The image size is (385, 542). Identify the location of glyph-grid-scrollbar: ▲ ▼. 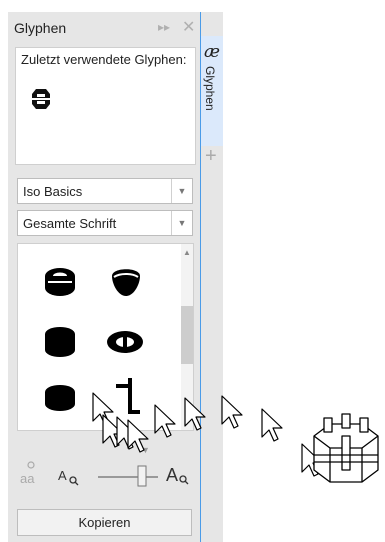
(187, 337).